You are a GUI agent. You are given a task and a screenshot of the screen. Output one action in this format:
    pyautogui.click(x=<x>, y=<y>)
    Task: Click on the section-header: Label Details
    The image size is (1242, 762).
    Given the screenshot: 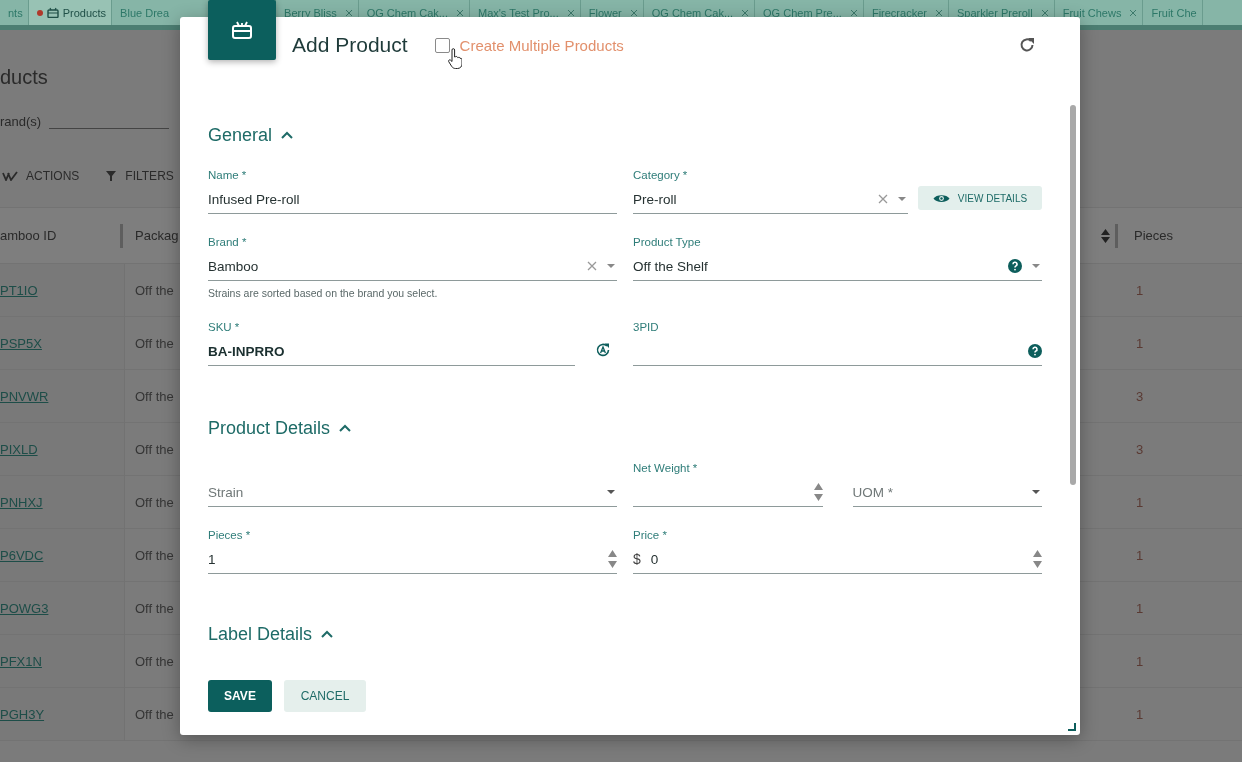 What is the action you would take?
    pyautogui.click(x=625, y=634)
    